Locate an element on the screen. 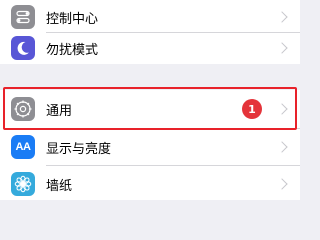  row-label: 控制中心 is located at coordinates (72, 19).